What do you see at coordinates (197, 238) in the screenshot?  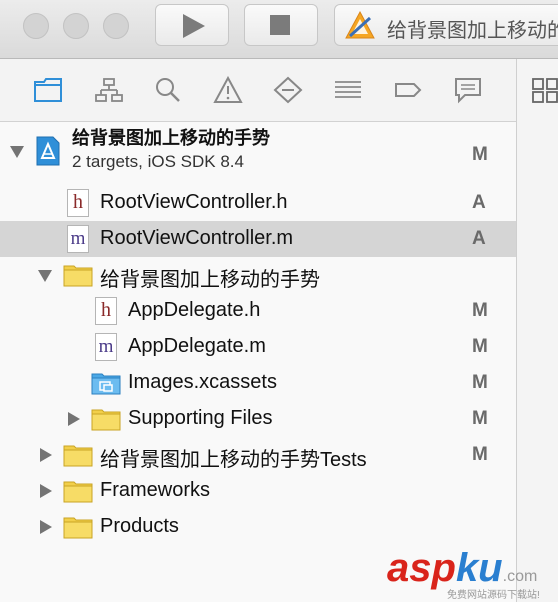 I see `file-label: RootViewController.m` at bounding box center [197, 238].